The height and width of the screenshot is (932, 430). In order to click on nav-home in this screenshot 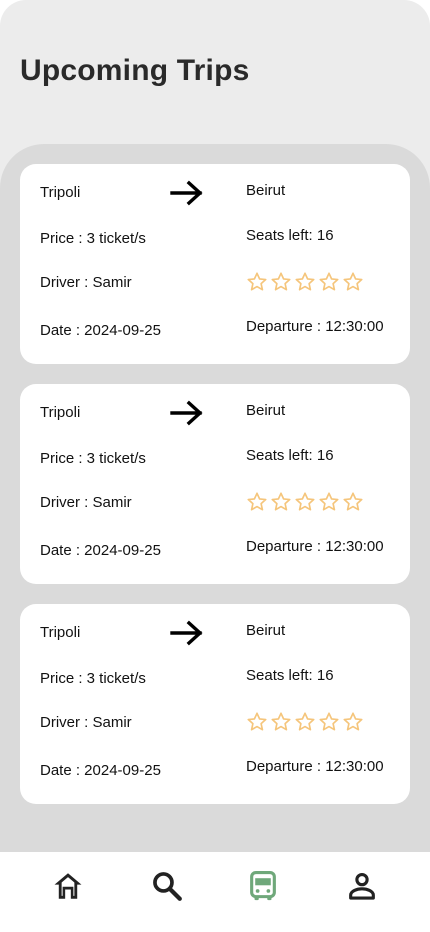, I will do `click(68, 886)`.